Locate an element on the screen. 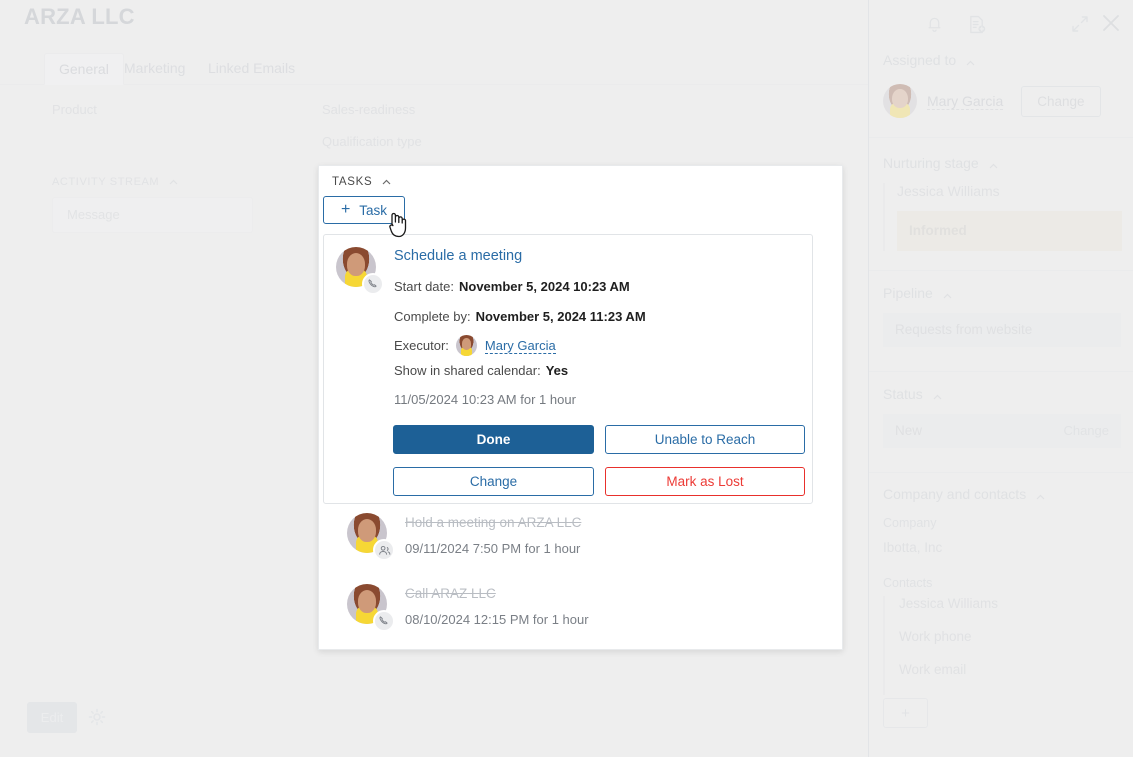 Image resolution: width=1133 pixels, height=757 pixels. assigned-to-label: Assigned to is located at coordinates (920, 60).